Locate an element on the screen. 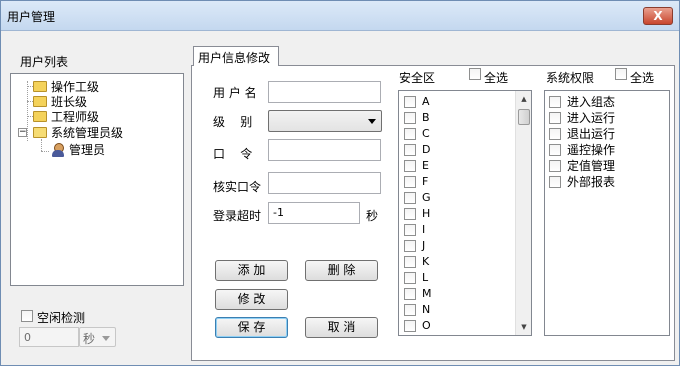 The width and height of the screenshot is (680, 366). list-item: 定值管理 is located at coordinates (582, 165).